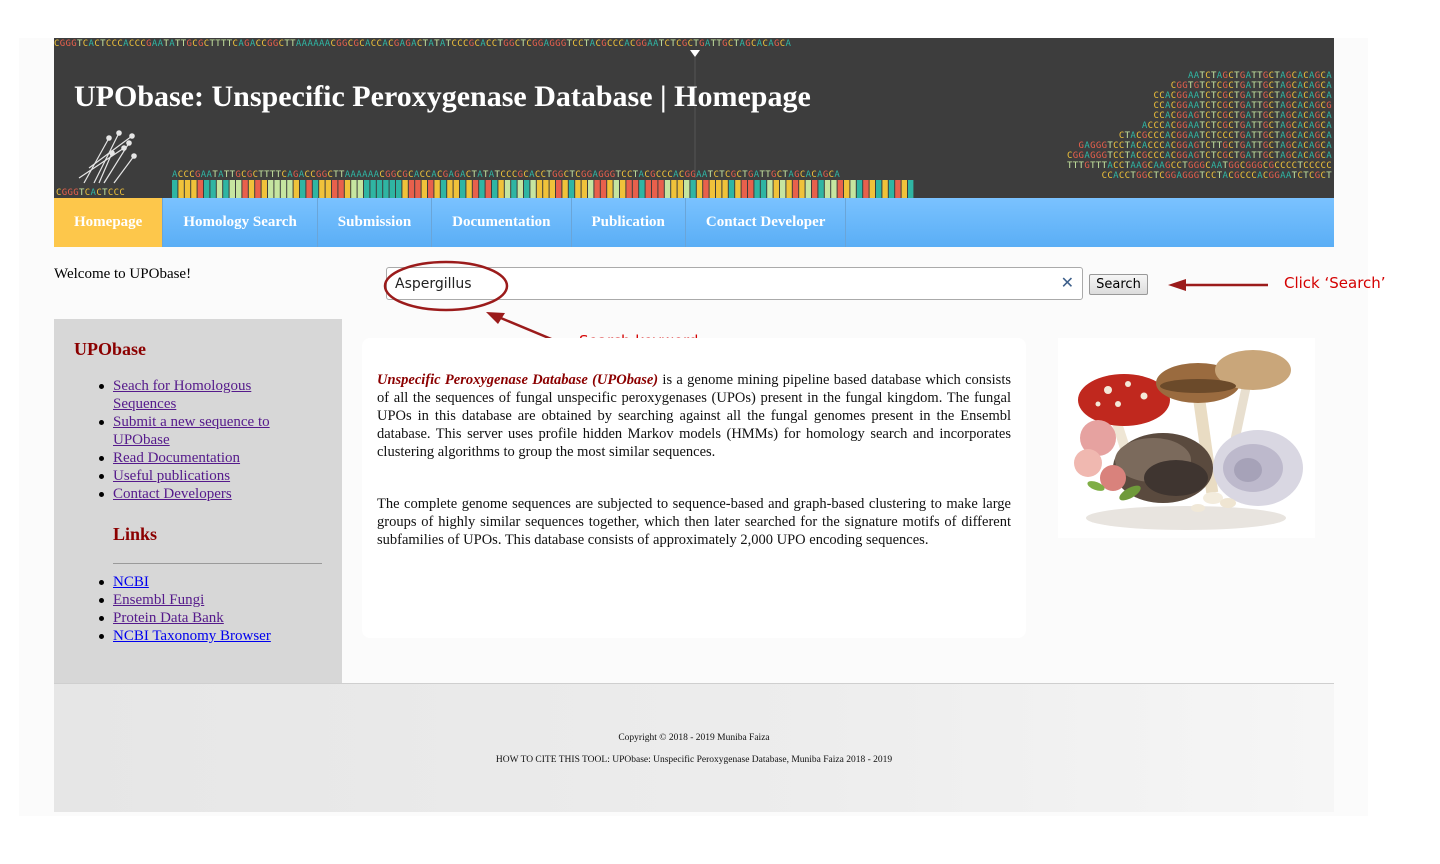  Describe the element at coordinates (1252, 86) in the screenshot. I see `stacked-sequence-row: CGGTGTCTCGCTGATTGCTAGCACAGCA` at that location.